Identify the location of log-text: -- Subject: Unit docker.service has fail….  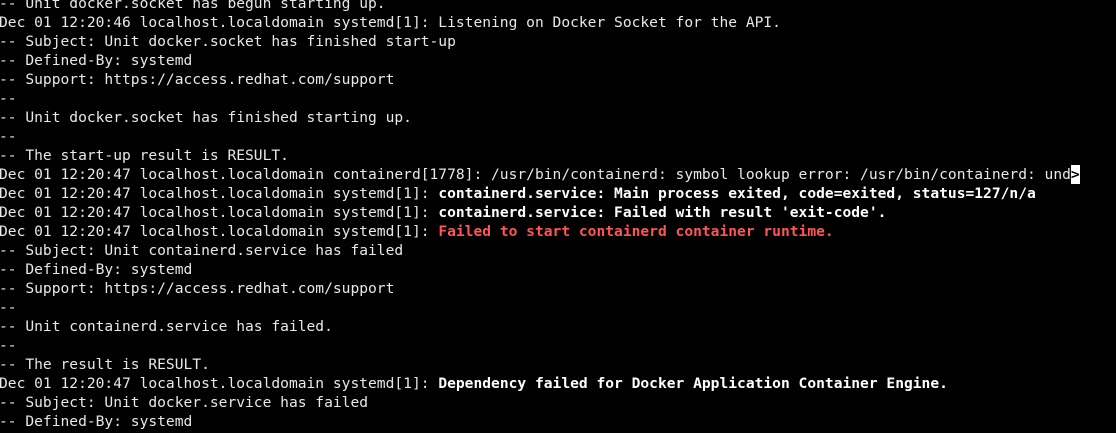
(184, 402).